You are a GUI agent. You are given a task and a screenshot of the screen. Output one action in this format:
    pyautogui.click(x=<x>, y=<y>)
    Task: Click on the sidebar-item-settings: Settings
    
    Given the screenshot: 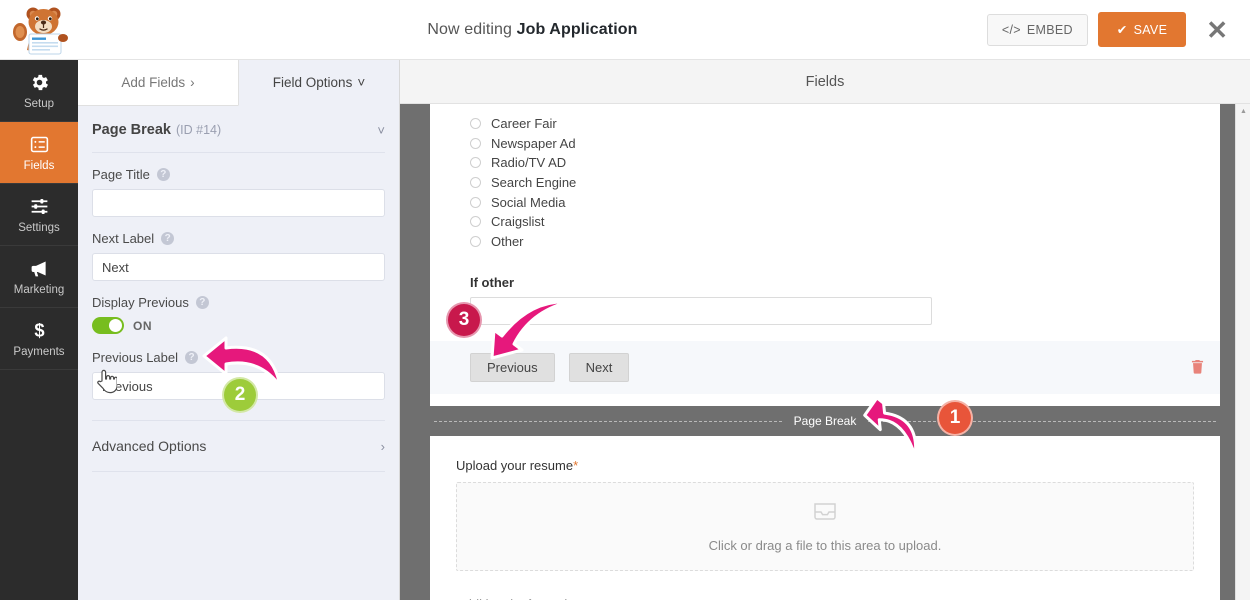 What is the action you would take?
    pyautogui.click(x=39, y=215)
    